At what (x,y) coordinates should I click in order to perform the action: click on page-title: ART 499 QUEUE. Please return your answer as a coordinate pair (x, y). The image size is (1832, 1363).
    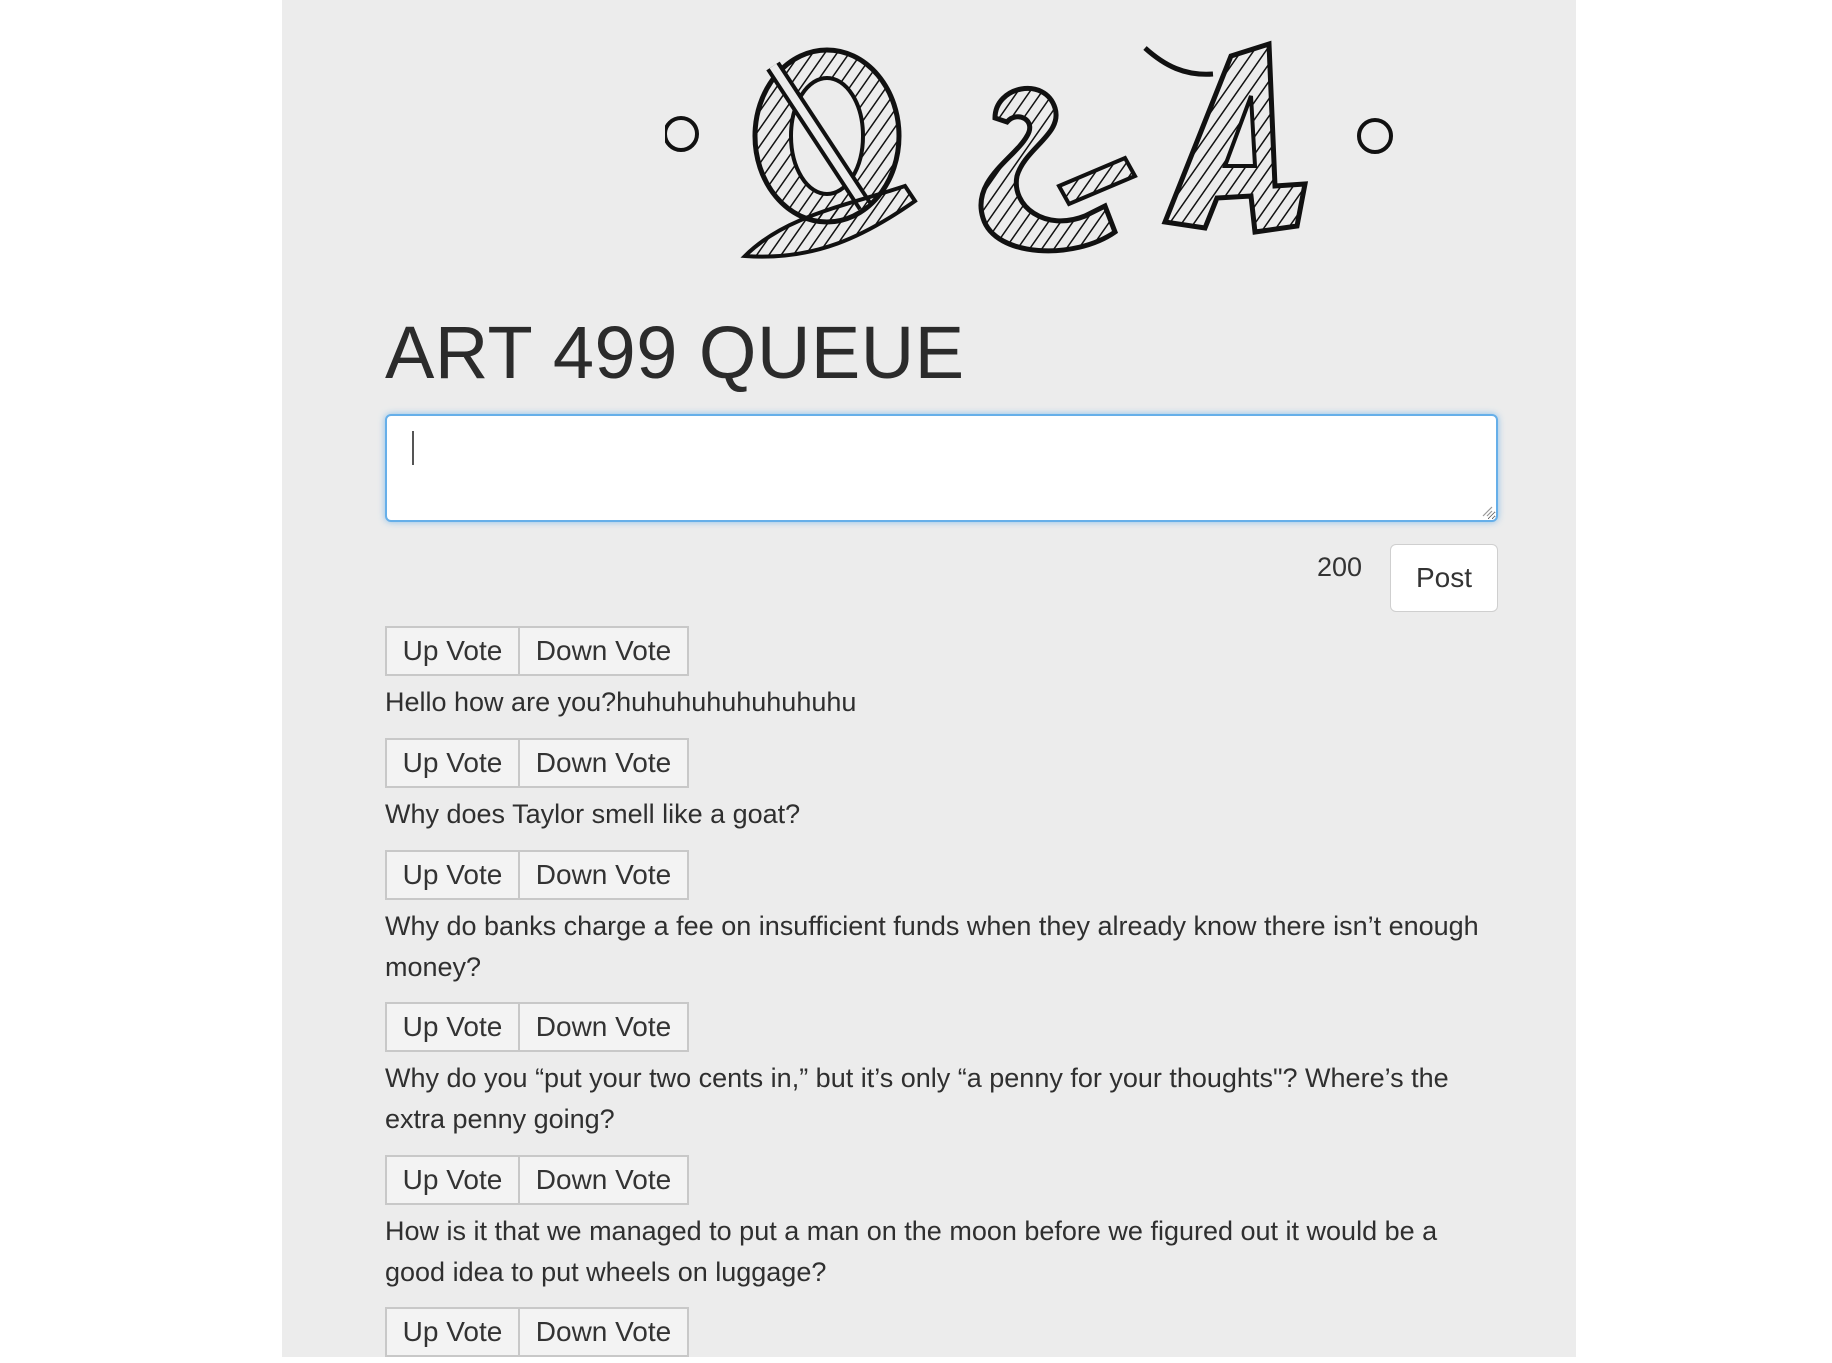
    Looking at the image, I should click on (675, 352).